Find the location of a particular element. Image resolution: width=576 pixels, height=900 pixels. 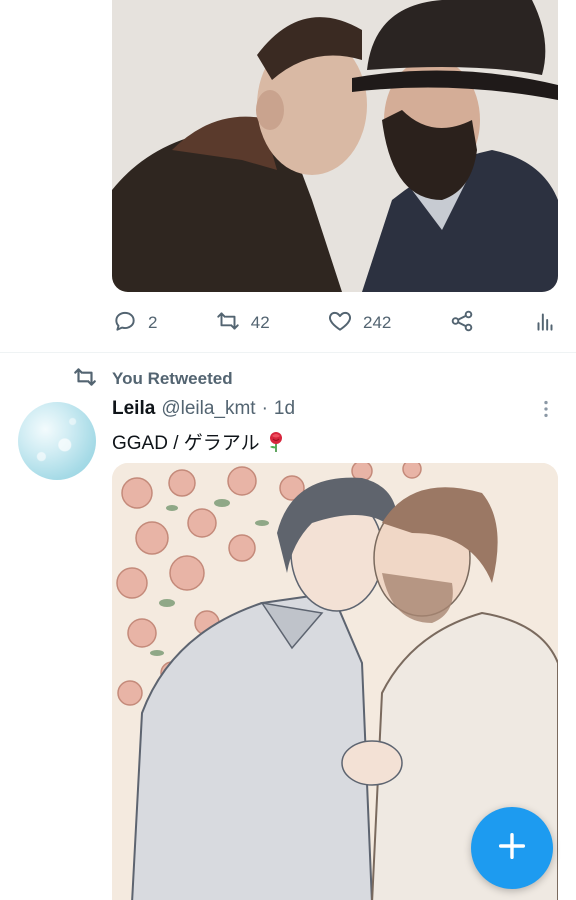

reply-count: 2 is located at coordinates (153, 322).